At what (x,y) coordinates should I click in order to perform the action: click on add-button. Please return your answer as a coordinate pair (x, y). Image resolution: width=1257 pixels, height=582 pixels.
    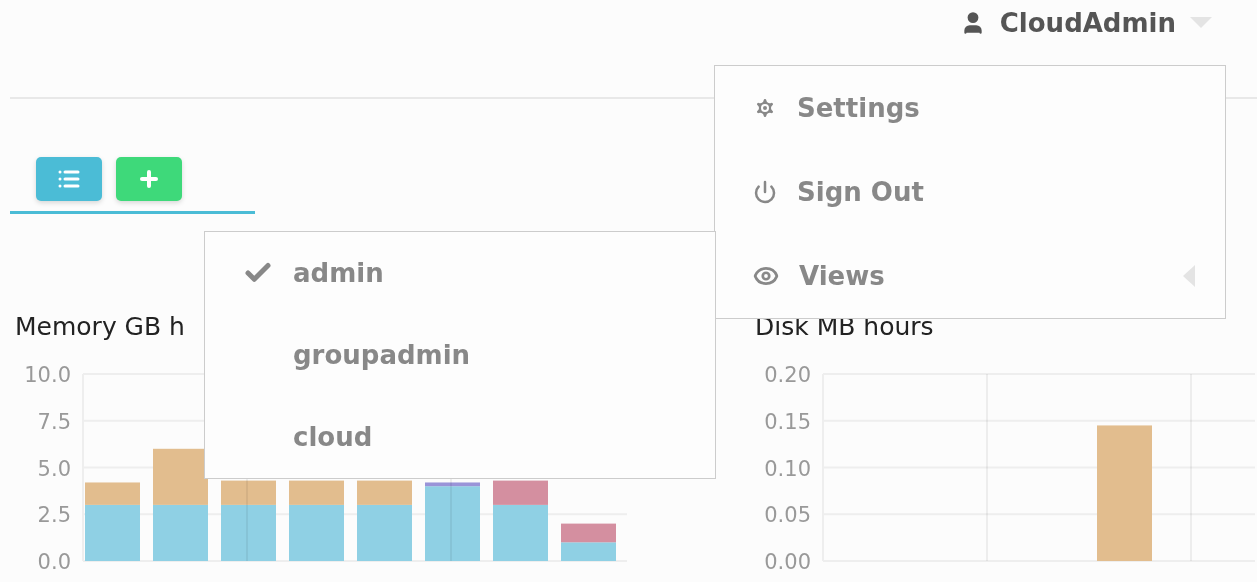
    Looking at the image, I should click on (149, 179).